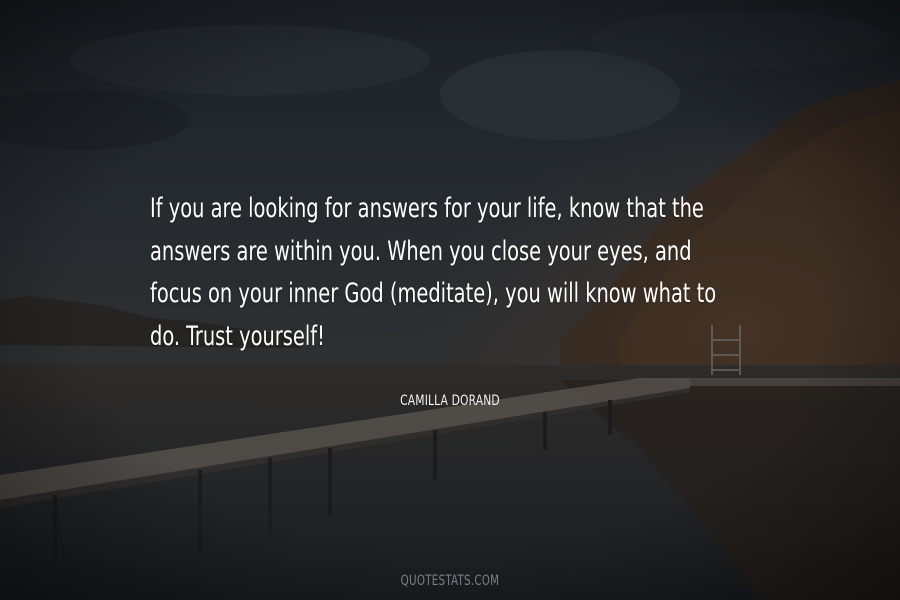 This screenshot has width=900, height=600. Describe the element at coordinates (450, 581) in the screenshot. I see `source-watermark: QUOTESTATS.COM` at that location.